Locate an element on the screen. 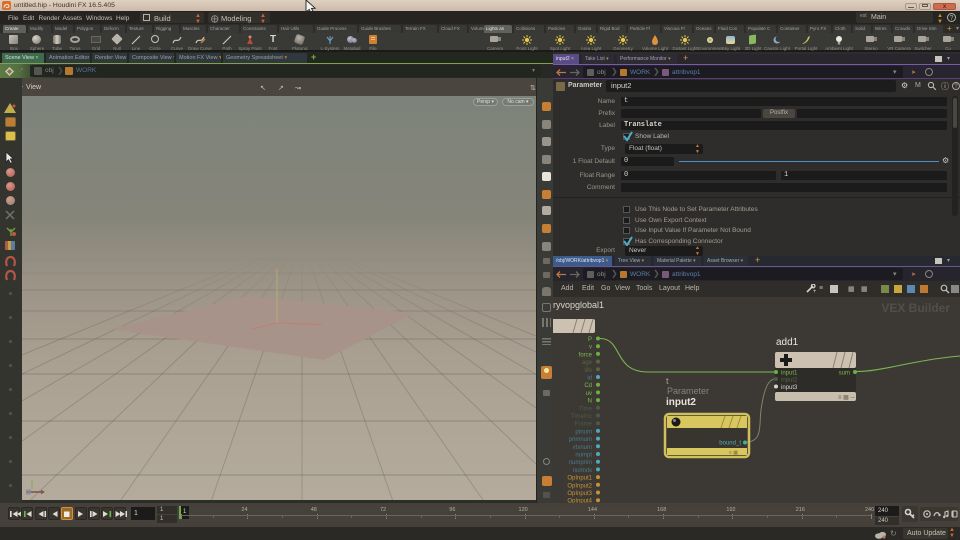 This screenshot has width=960, height=540. svg-text: Frame is located at coordinates (584, 425).